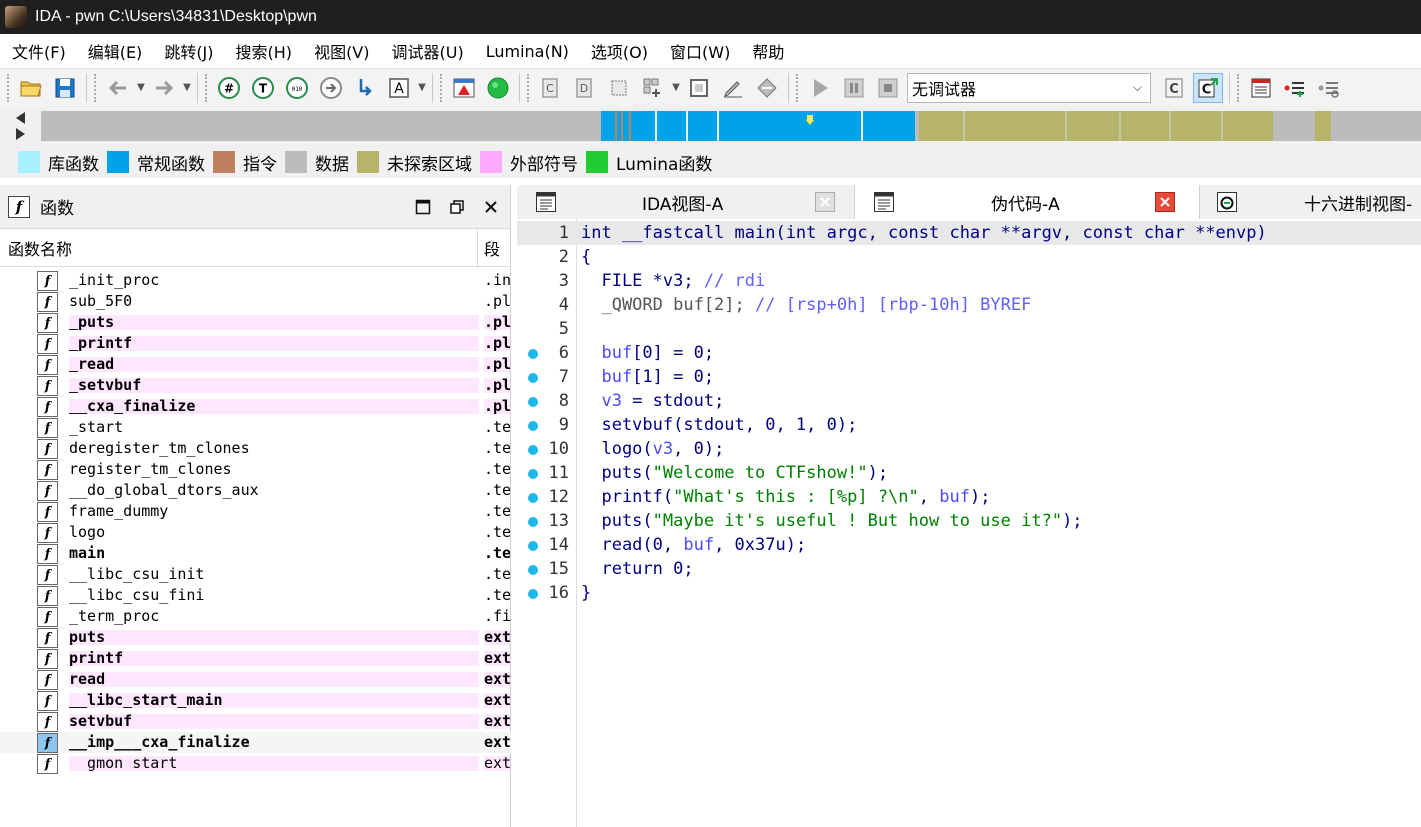 Image resolution: width=1421 pixels, height=827 pixels. I want to click on code-line: 6 buf[0] = 0;, so click(969, 353).